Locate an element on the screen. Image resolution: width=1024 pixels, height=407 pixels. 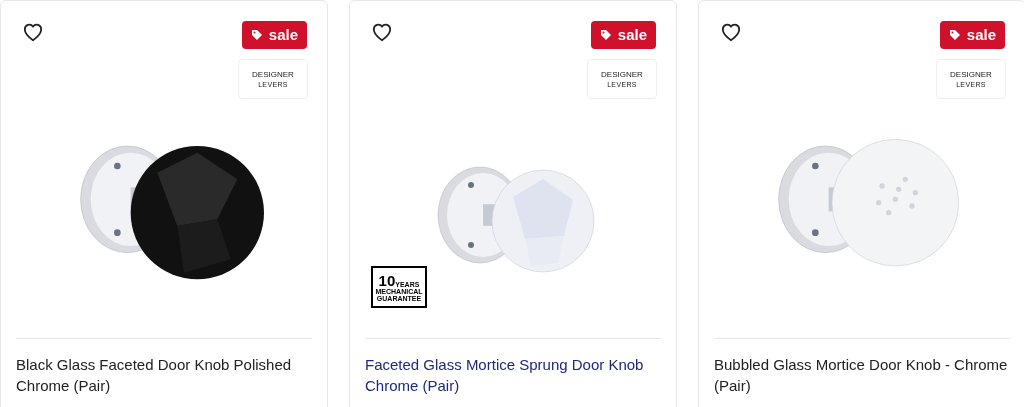
product-title-link: Black Glass Faceted Door Knob Polished Chrome (Pair) is located at coordinates (164, 367).